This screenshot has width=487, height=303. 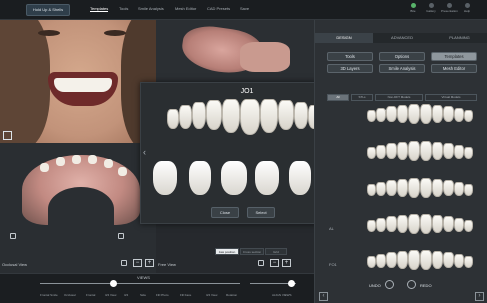 What do you see at coordinates (261, 212) in the screenshot?
I see `select-button: Select` at bounding box center [261, 212].